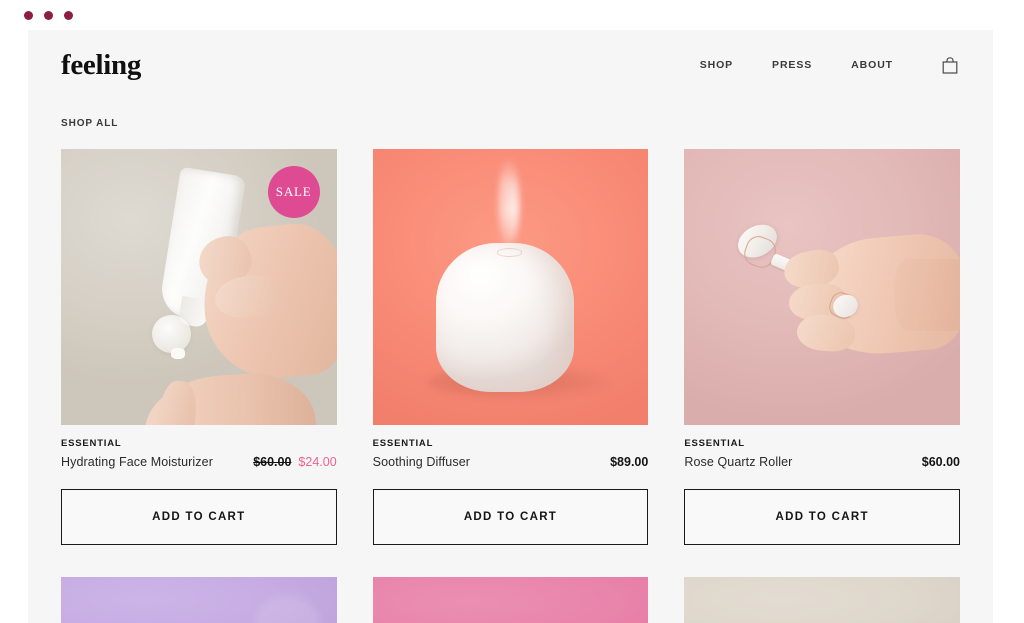 This screenshot has width=1024, height=623. What do you see at coordinates (926, 295) in the screenshot?
I see `hand-wrist` at bounding box center [926, 295].